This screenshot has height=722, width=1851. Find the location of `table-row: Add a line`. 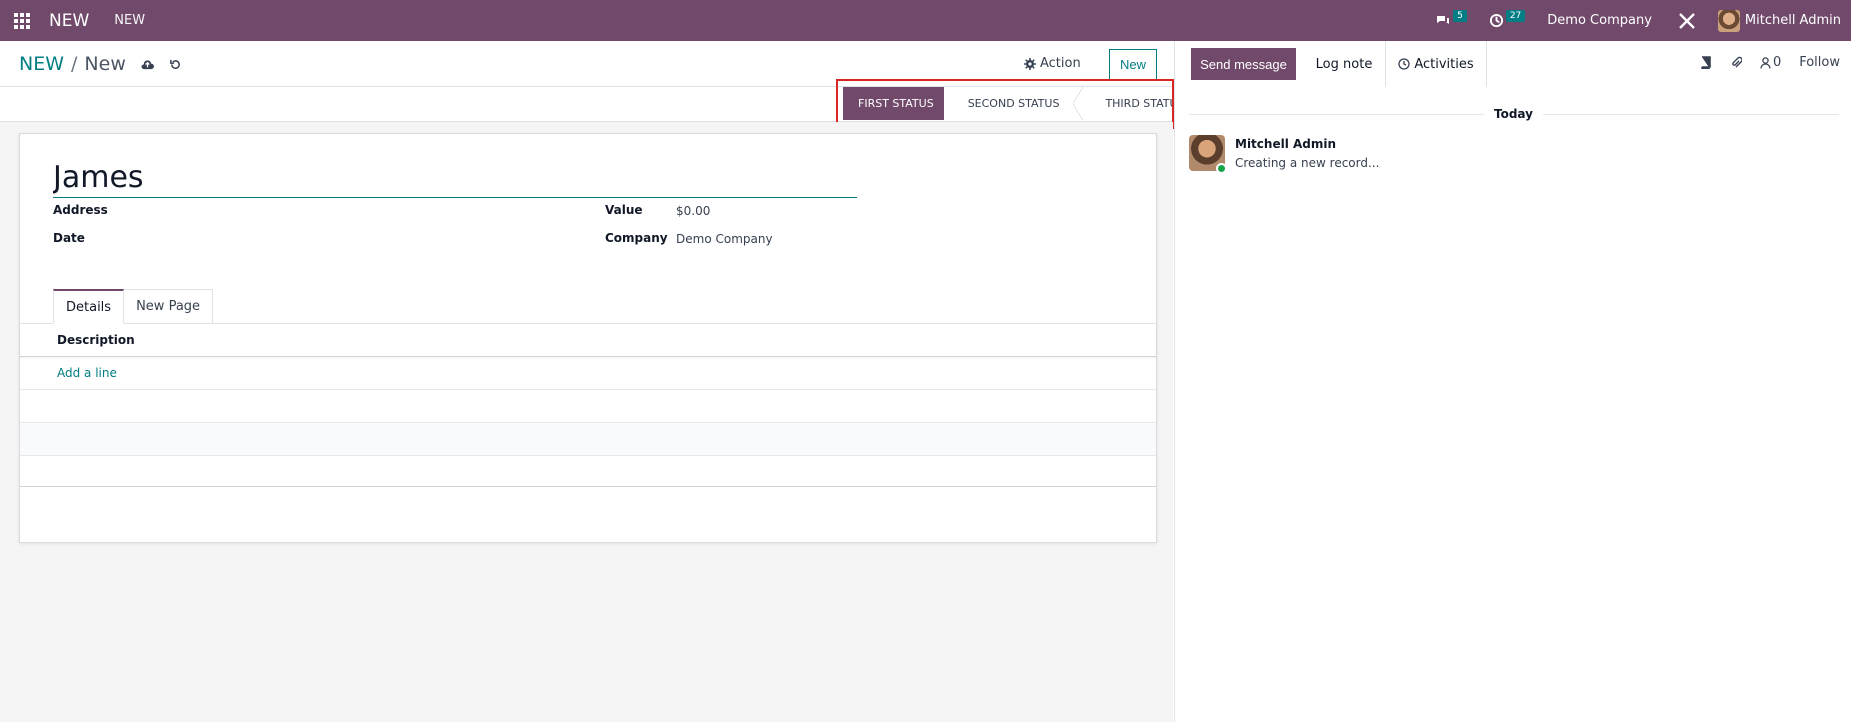

table-row: Add a line is located at coordinates (588, 373).